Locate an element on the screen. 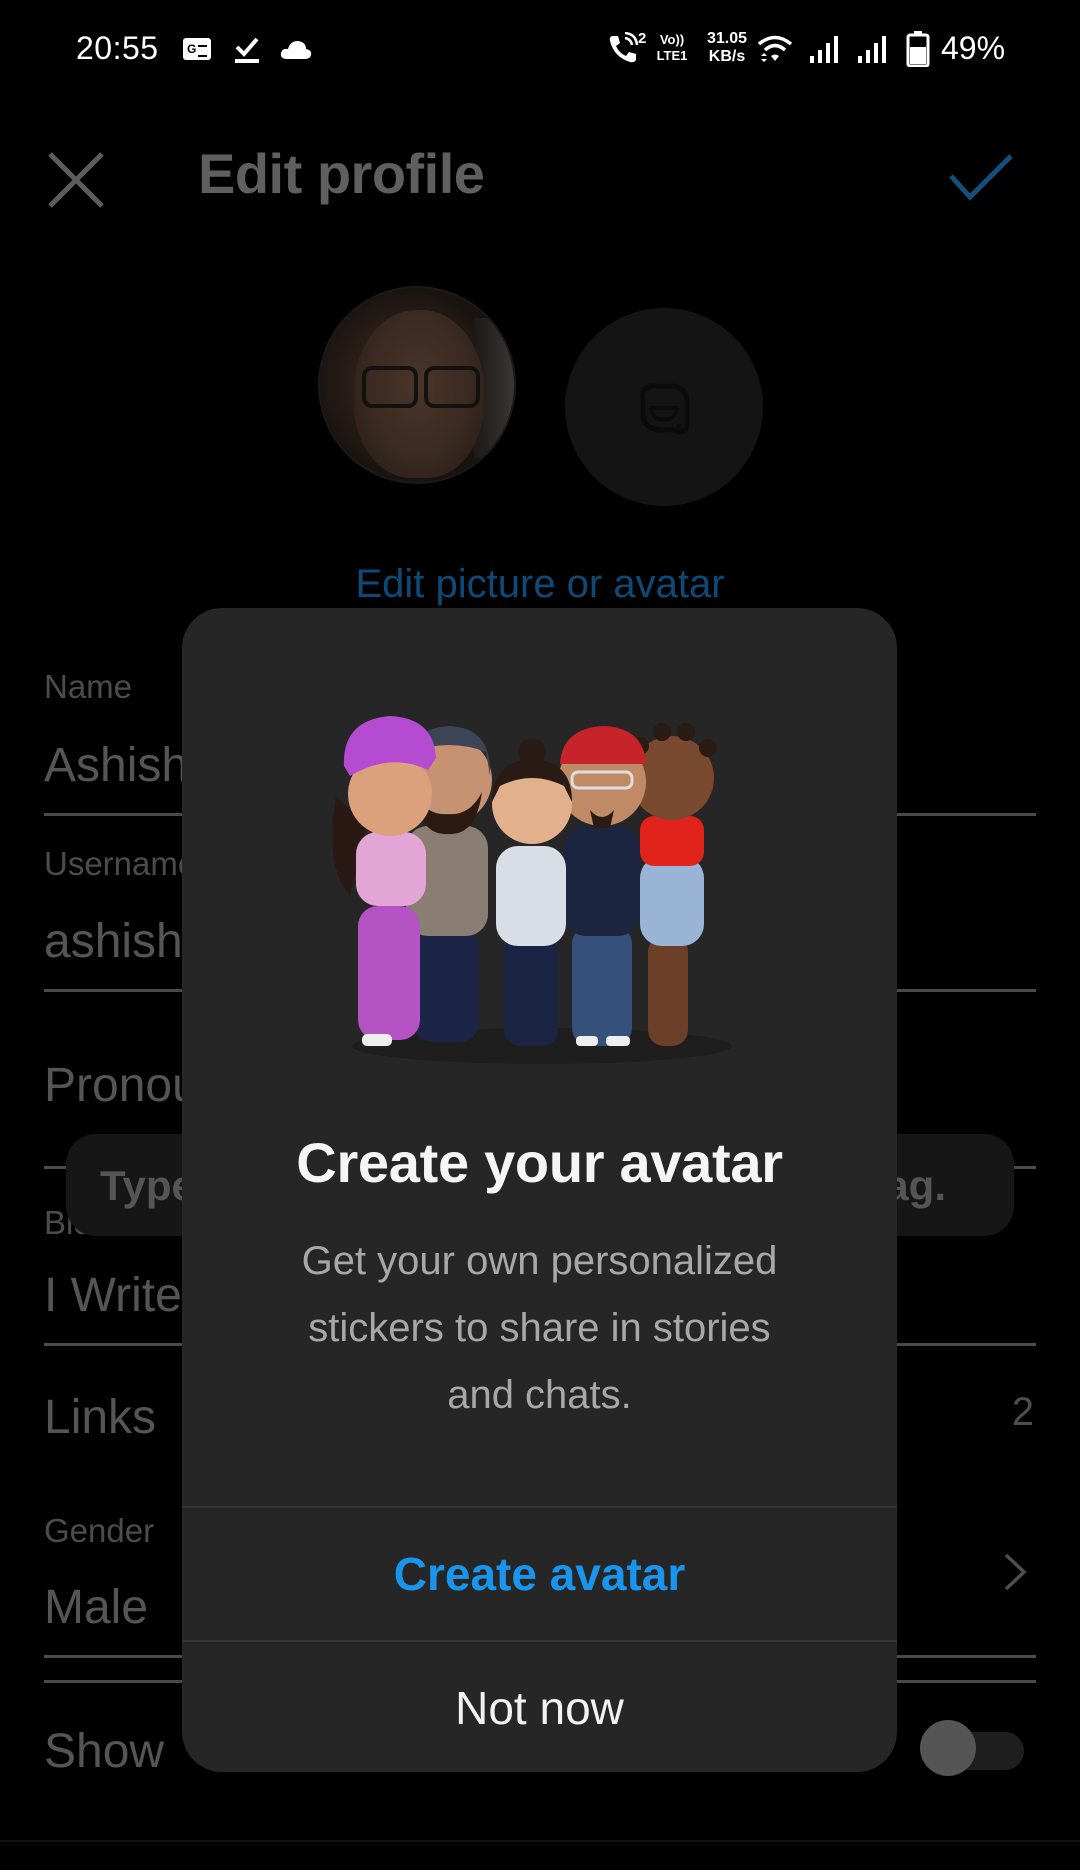  page-title: Edit profile is located at coordinates (341, 173).